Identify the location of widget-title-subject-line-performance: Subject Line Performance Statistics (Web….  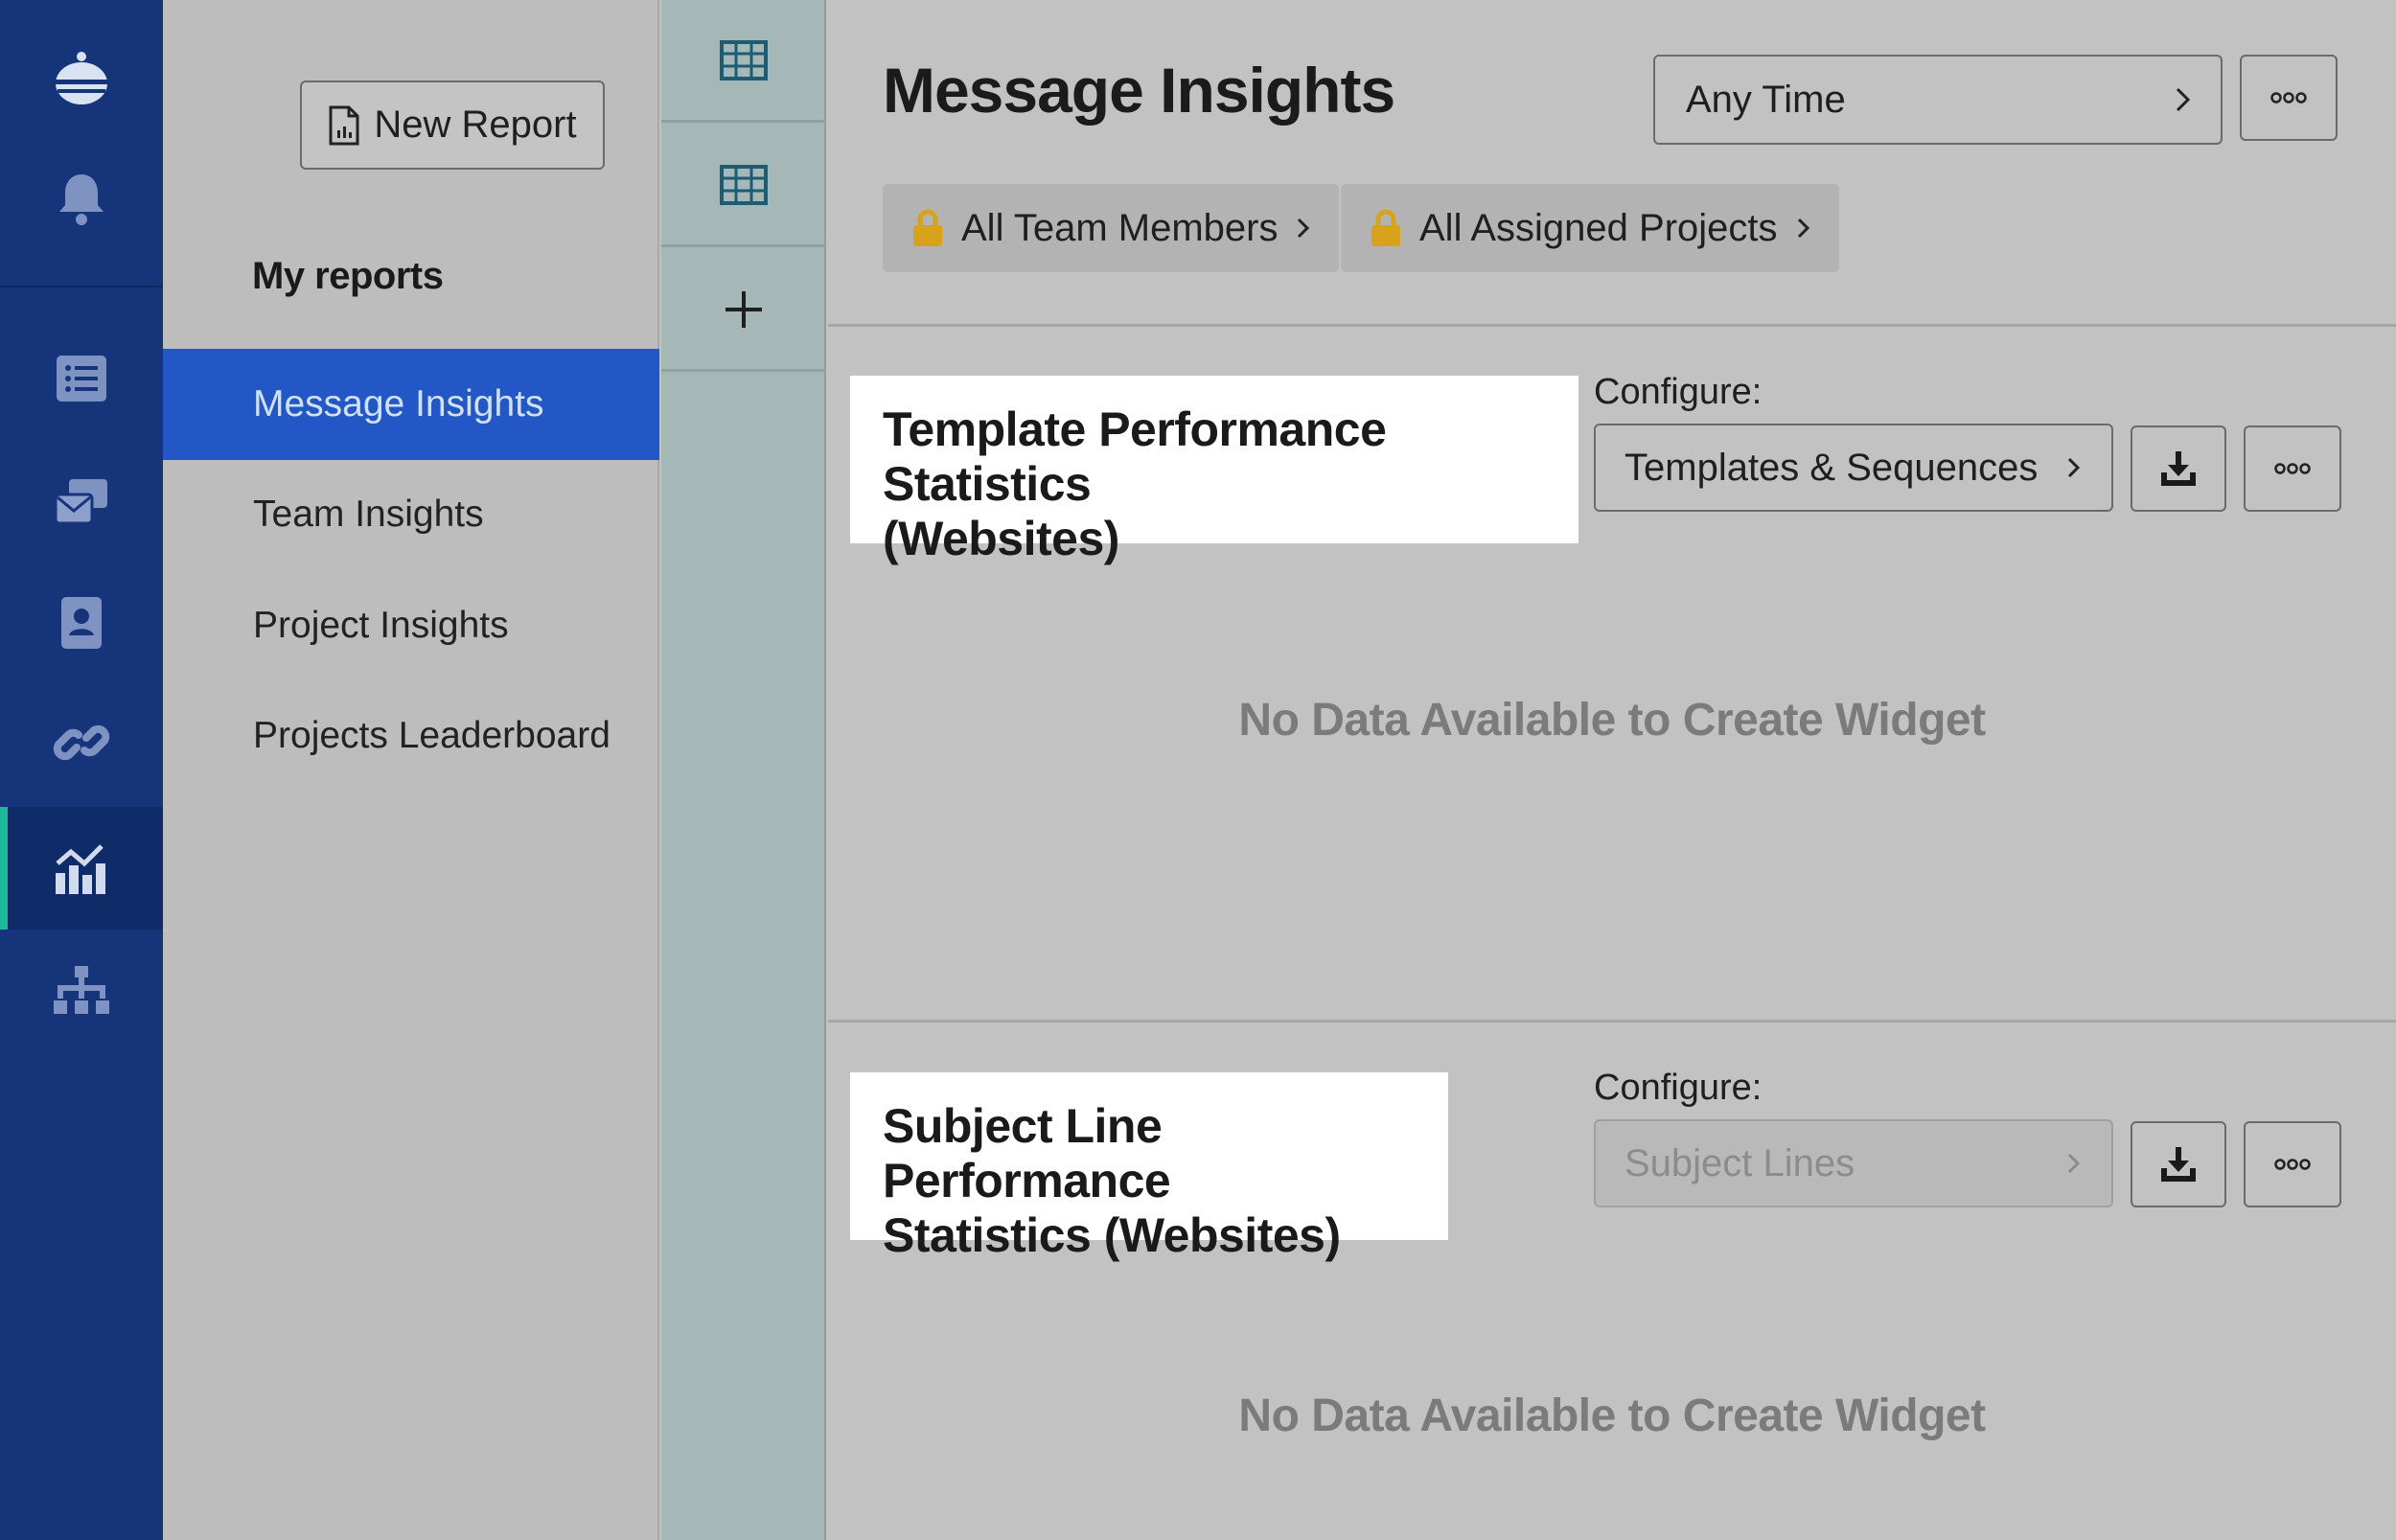
(1149, 1167).